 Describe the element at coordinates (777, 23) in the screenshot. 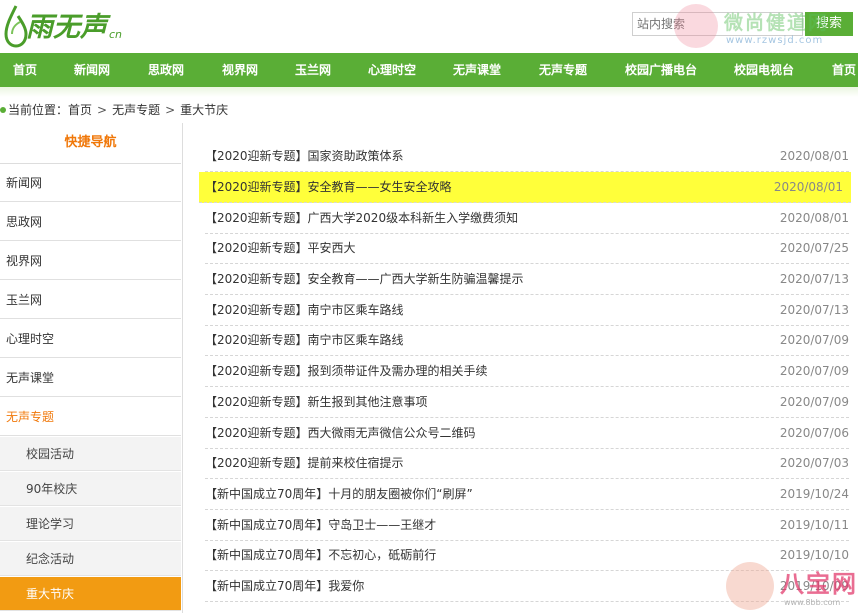

I see `watermark-text: 微尚健道网` at that location.